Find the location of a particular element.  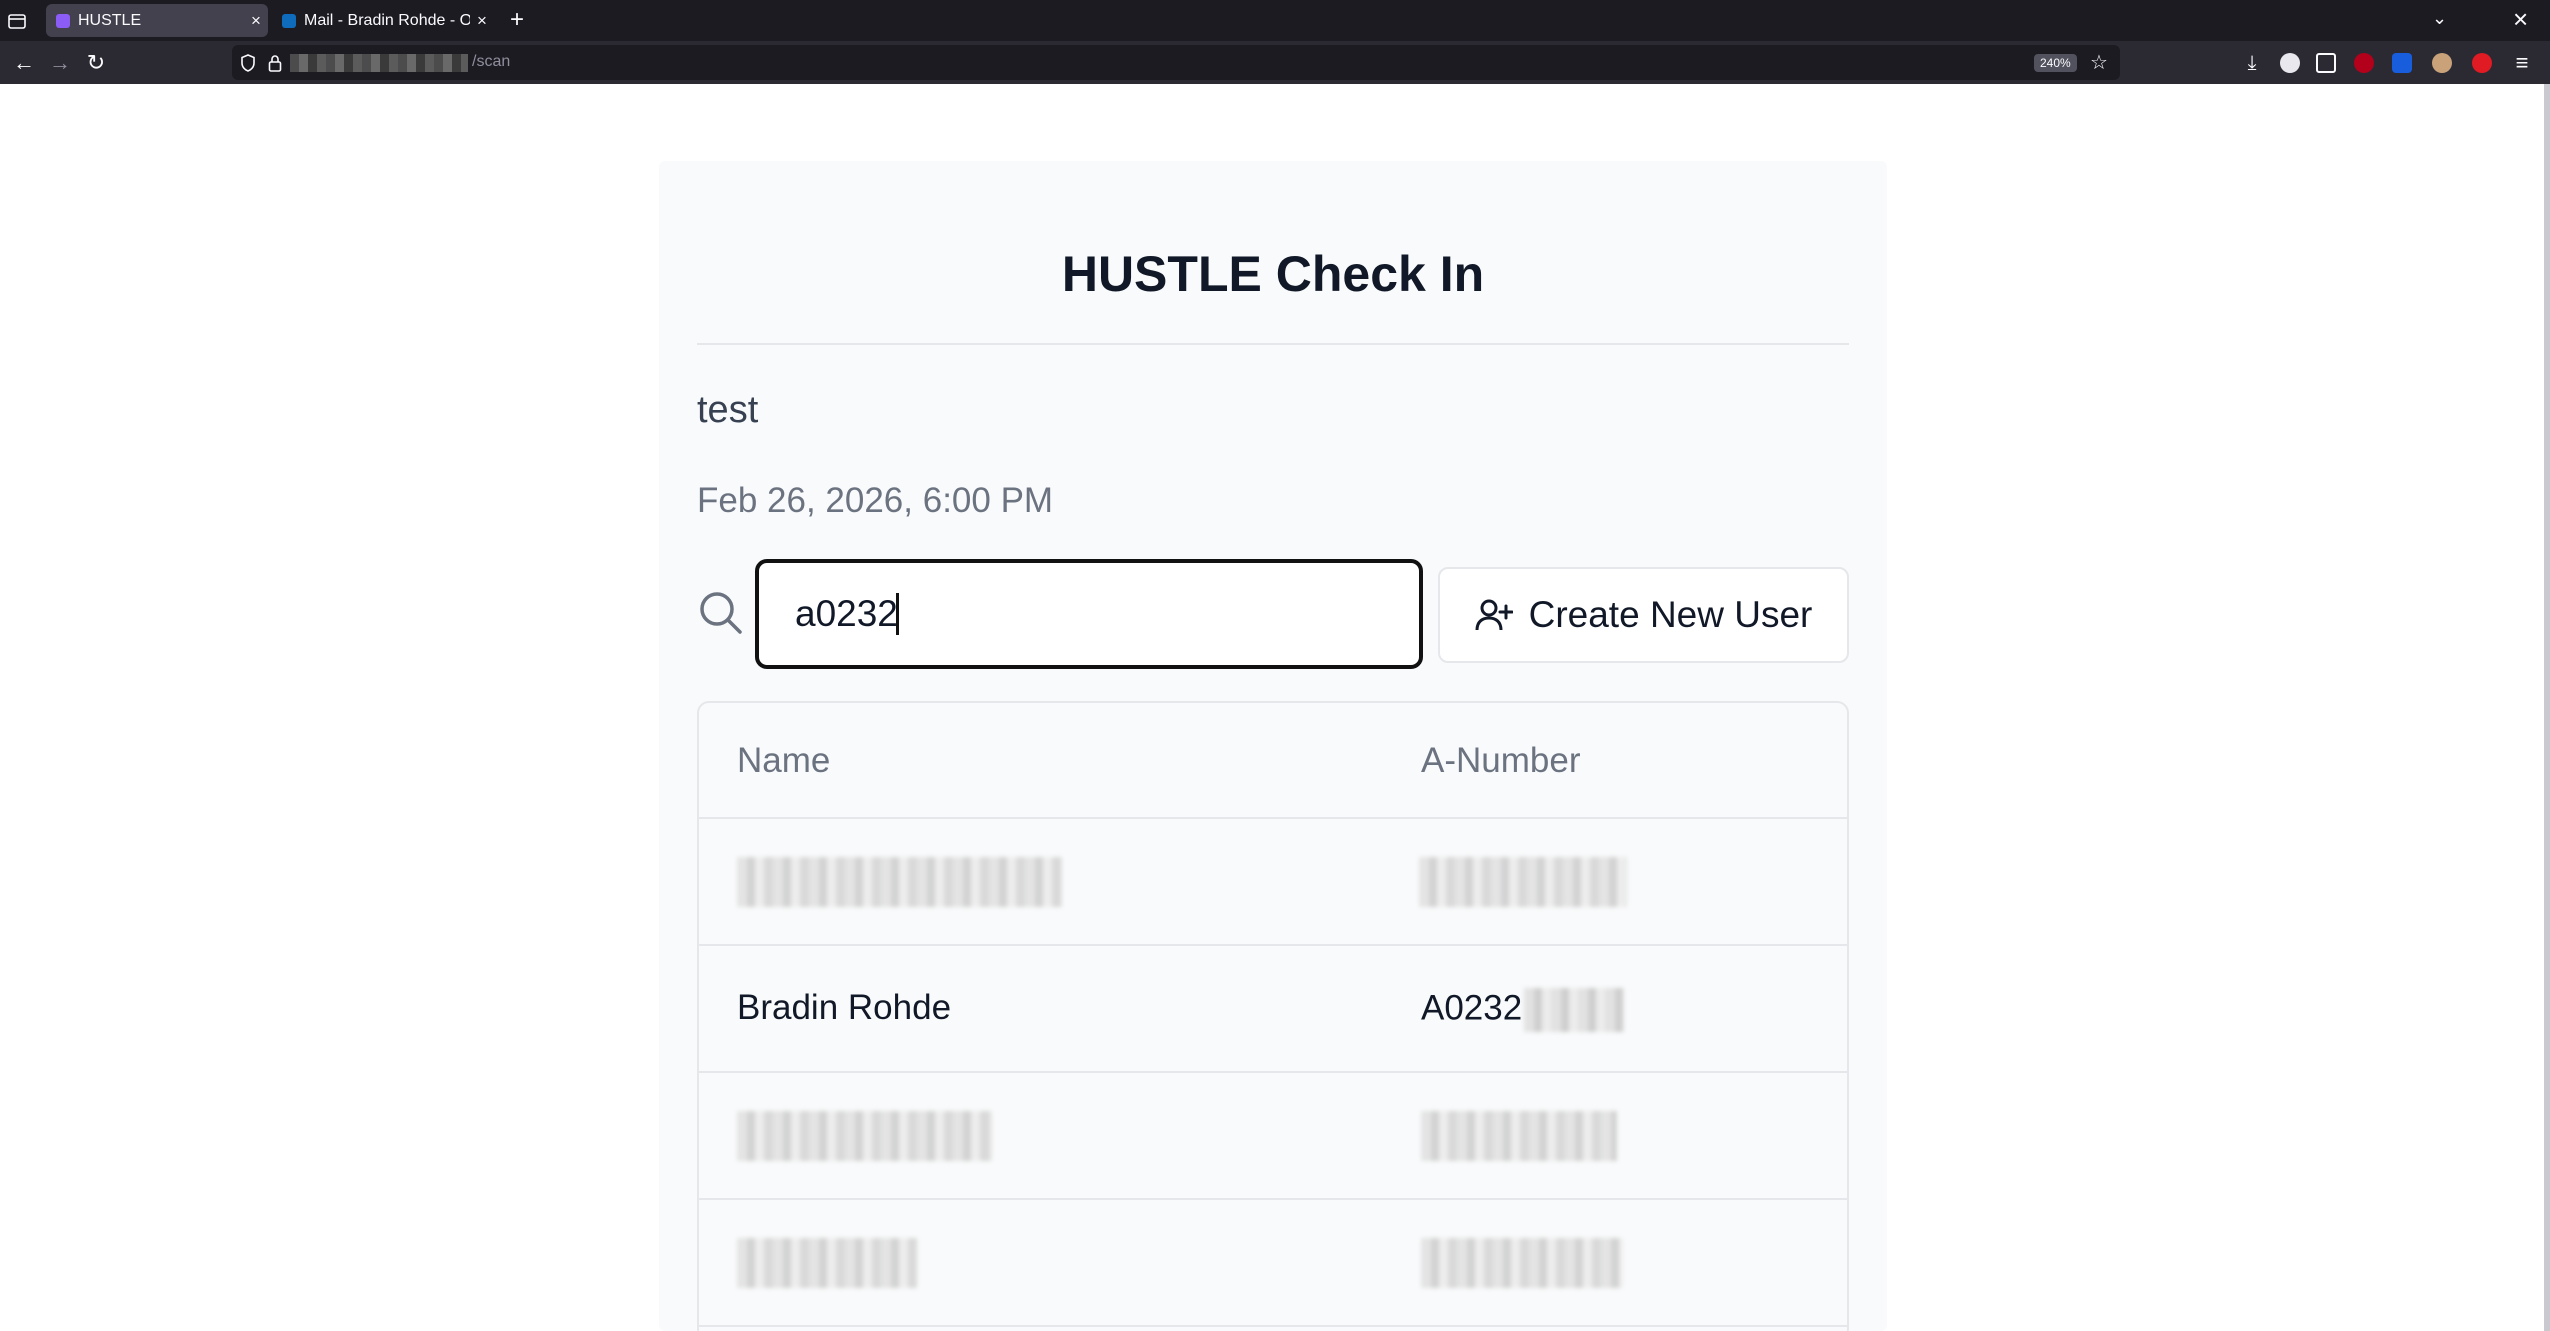

url-path: /scan is located at coordinates (491, 61).